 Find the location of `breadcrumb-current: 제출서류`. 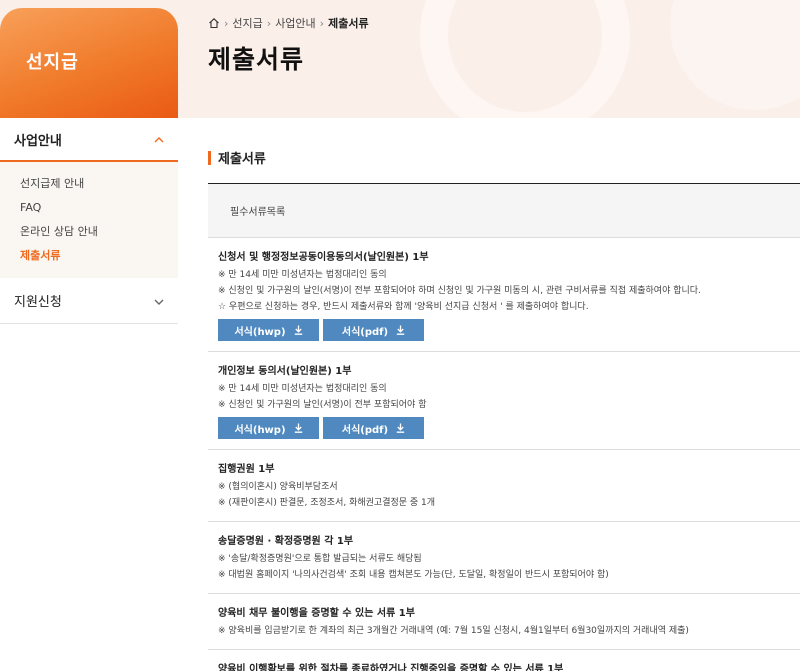

breadcrumb-current: 제출서류 is located at coordinates (348, 23).